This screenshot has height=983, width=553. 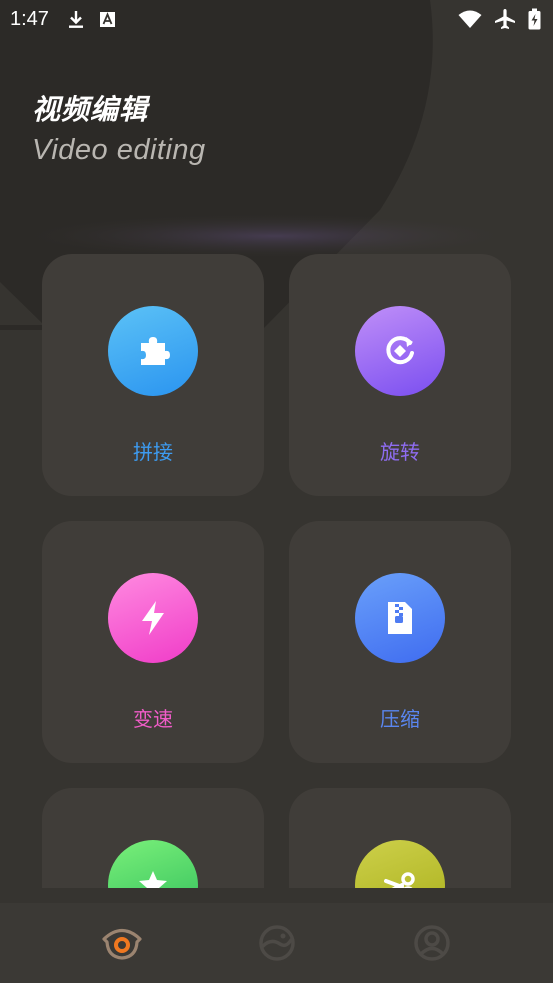 I want to click on nav-item-discover, so click(x=277, y=943).